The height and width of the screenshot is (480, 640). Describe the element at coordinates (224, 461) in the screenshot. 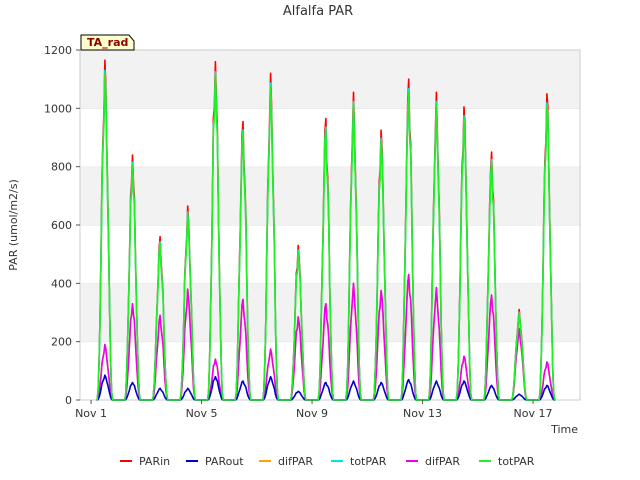

I see `legend-label: PARout` at that location.